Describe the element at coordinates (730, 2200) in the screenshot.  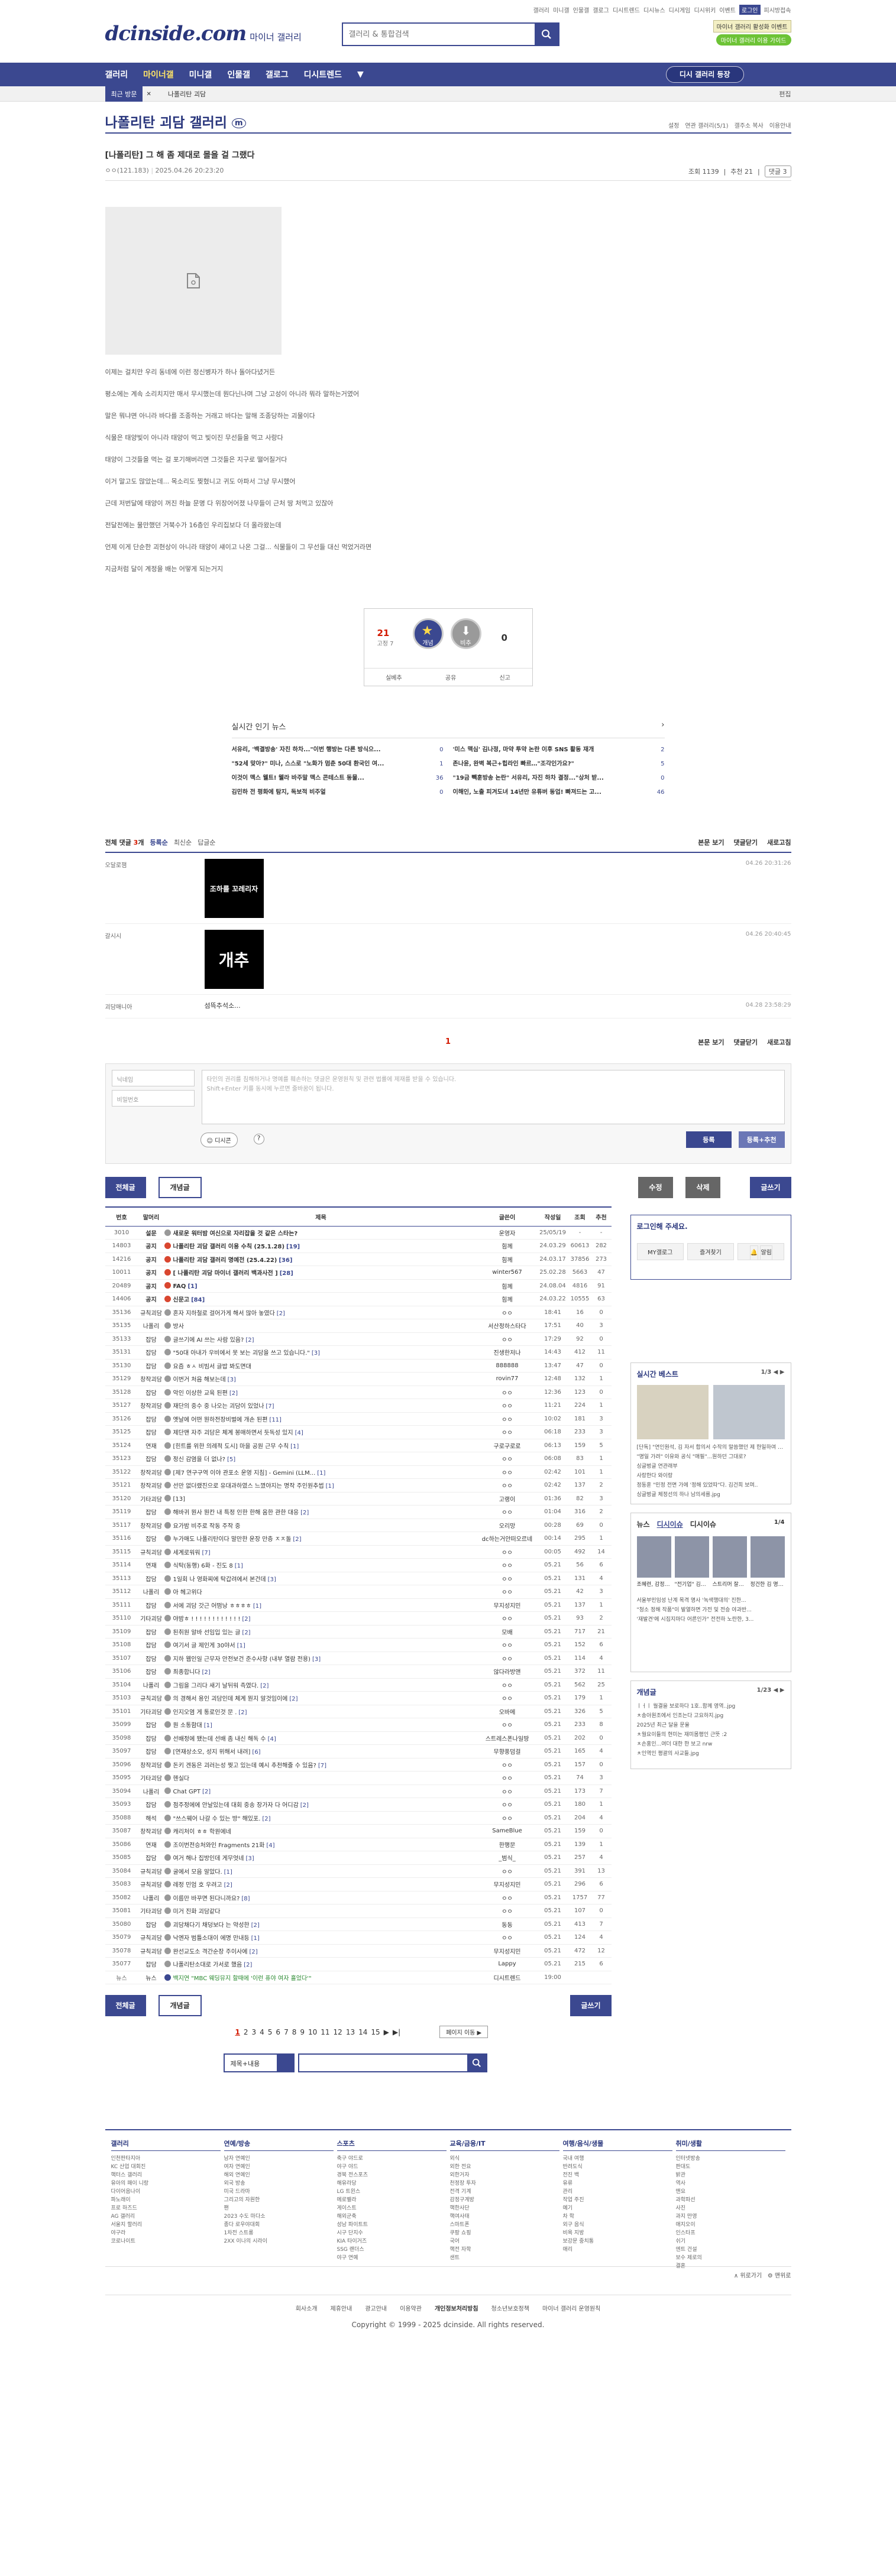
I see `footer-link: 과학파선` at that location.